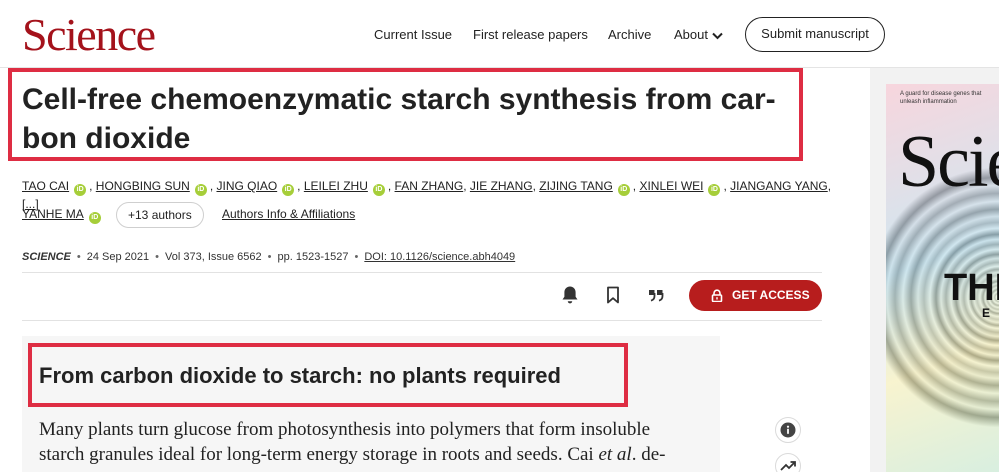 This screenshot has width=999, height=472. What do you see at coordinates (717, 35) in the screenshot?
I see `chevron-down-icon` at bounding box center [717, 35].